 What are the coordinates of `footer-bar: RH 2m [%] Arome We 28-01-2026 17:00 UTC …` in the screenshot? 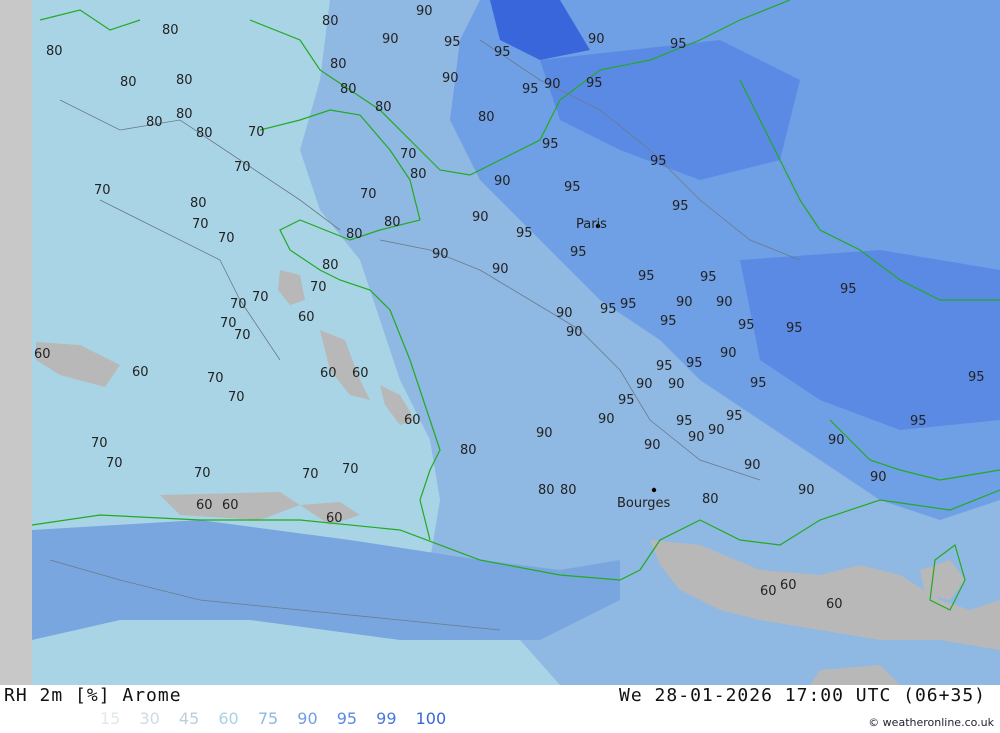 It's located at (500, 709).